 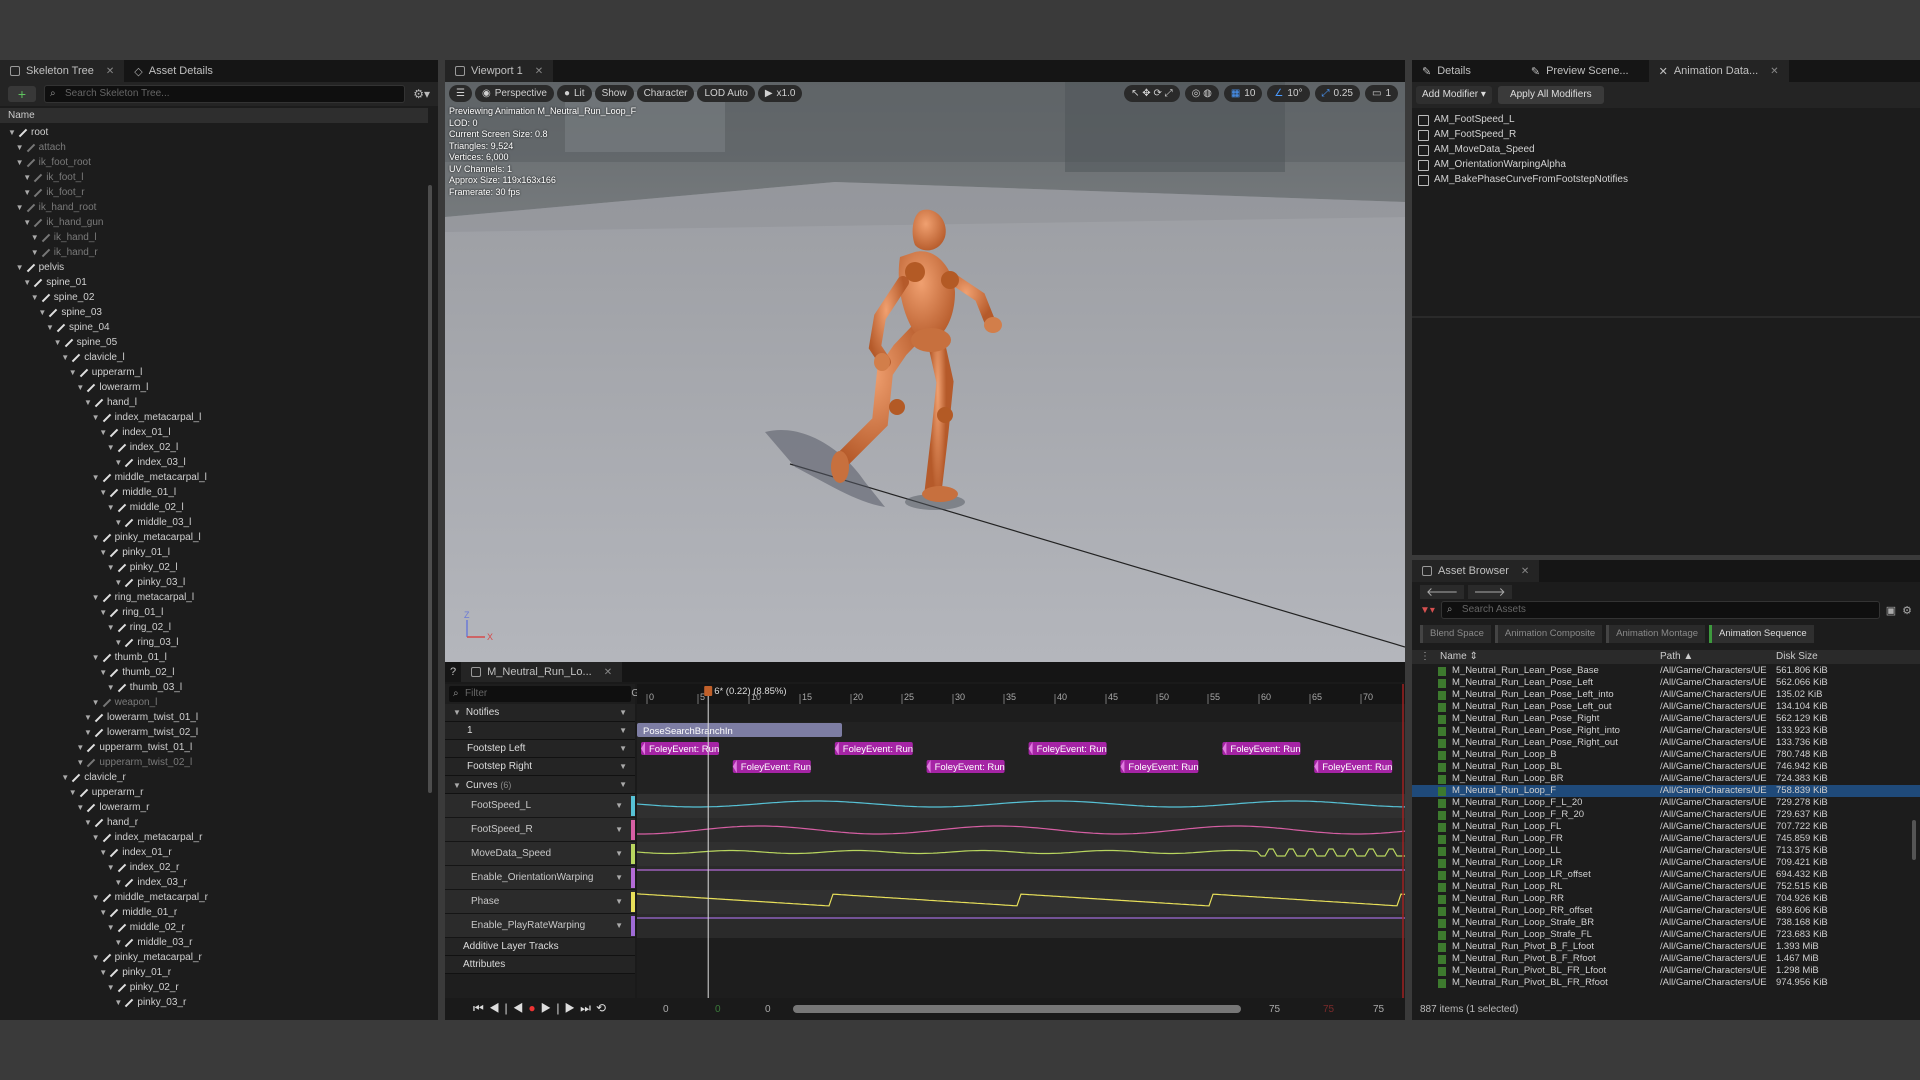 I want to click on name-column-header: Name, so click(x=214, y=115).